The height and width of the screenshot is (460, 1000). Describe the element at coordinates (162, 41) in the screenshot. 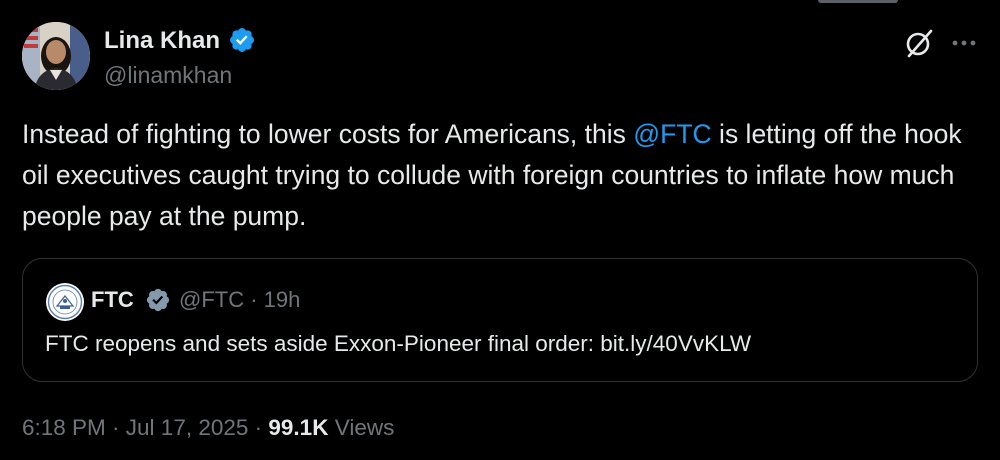

I see `author-name: Lina Khan` at that location.